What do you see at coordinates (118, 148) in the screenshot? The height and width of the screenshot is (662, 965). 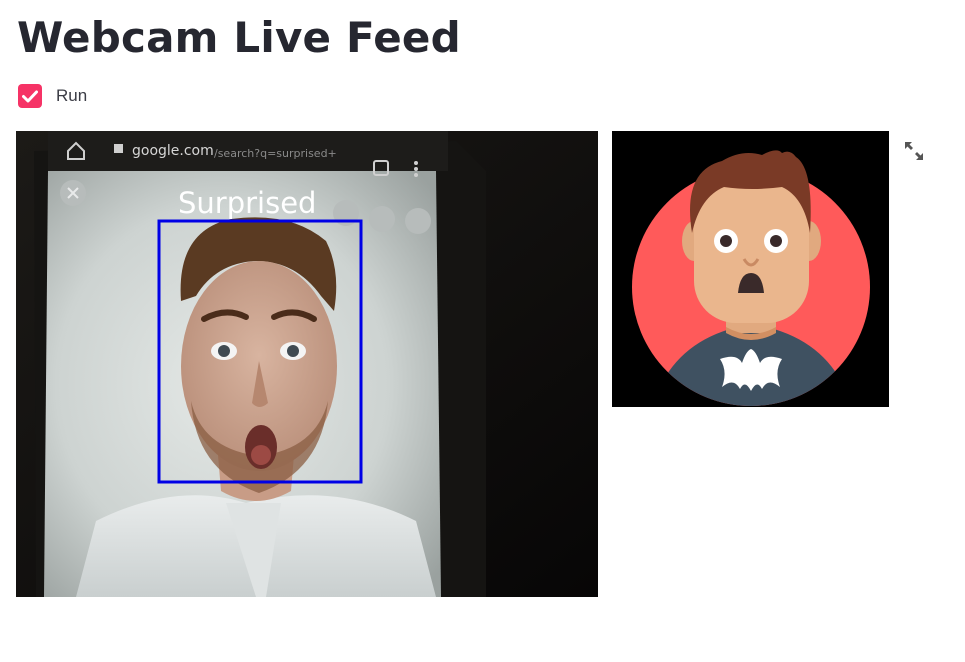 I see `lock-icon` at bounding box center [118, 148].